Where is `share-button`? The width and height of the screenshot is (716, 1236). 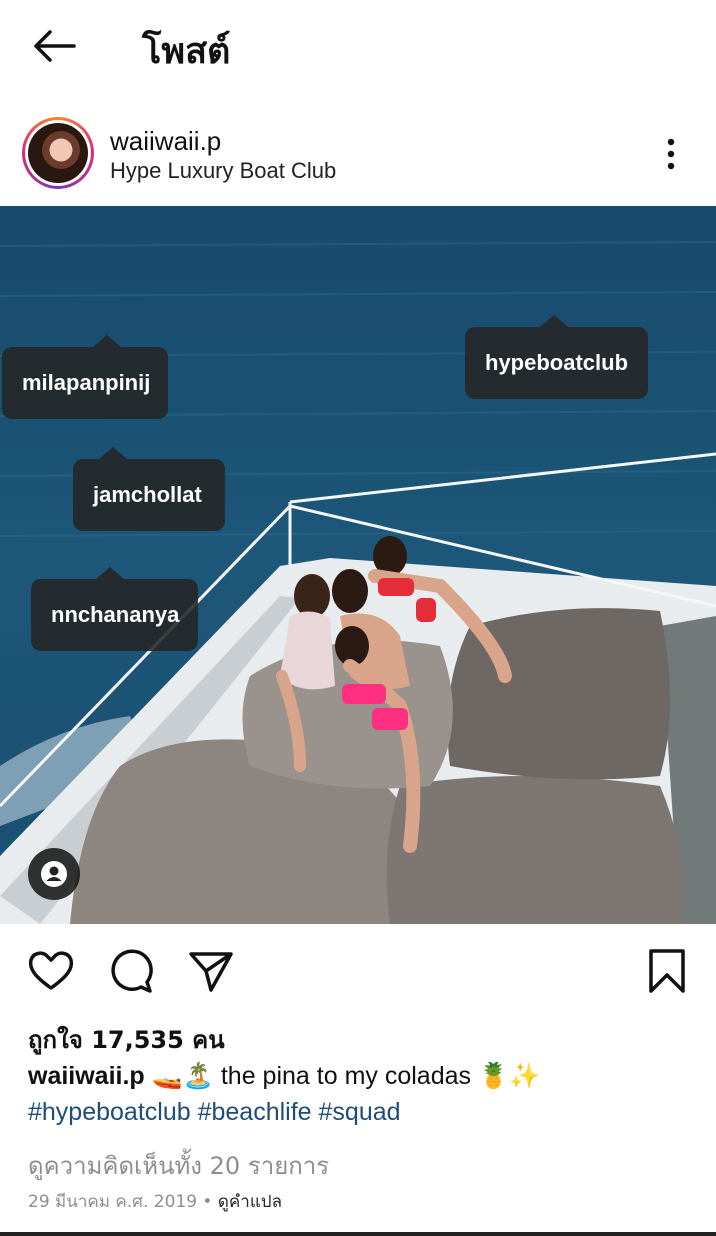 share-button is located at coordinates (211, 971).